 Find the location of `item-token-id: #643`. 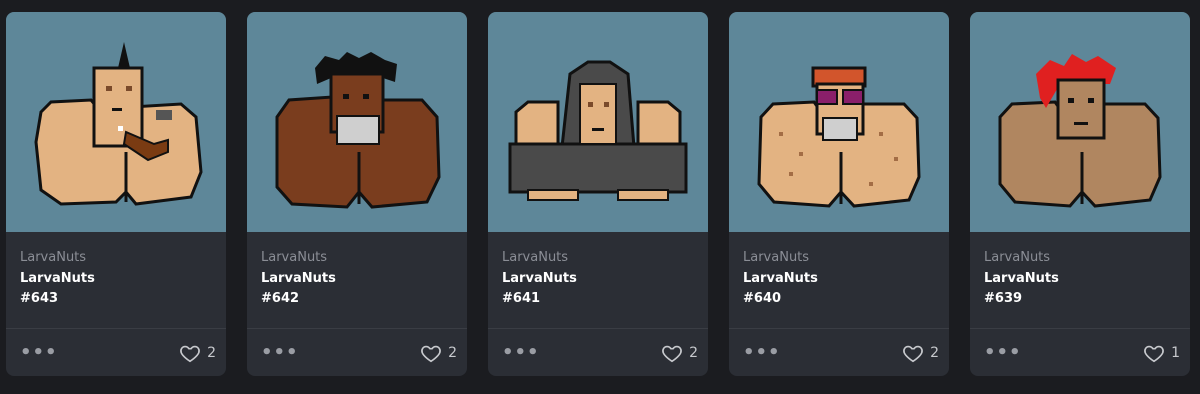

item-token-id: #643 is located at coordinates (116, 299).